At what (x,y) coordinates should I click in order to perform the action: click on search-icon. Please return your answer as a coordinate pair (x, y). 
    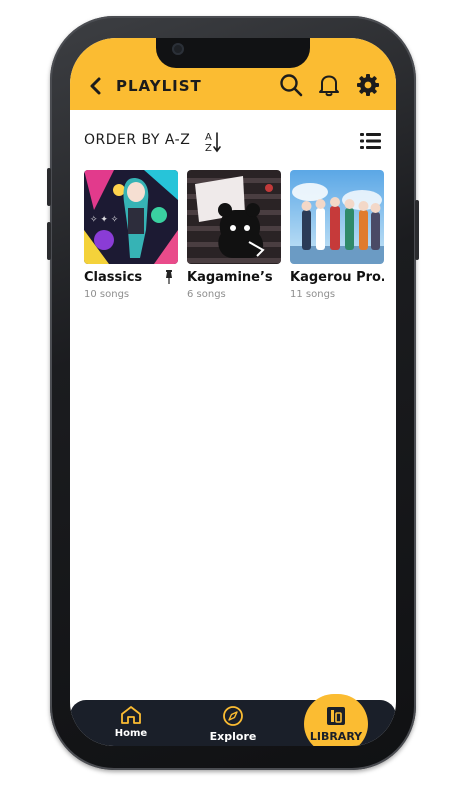
    Looking at the image, I should click on (291, 85).